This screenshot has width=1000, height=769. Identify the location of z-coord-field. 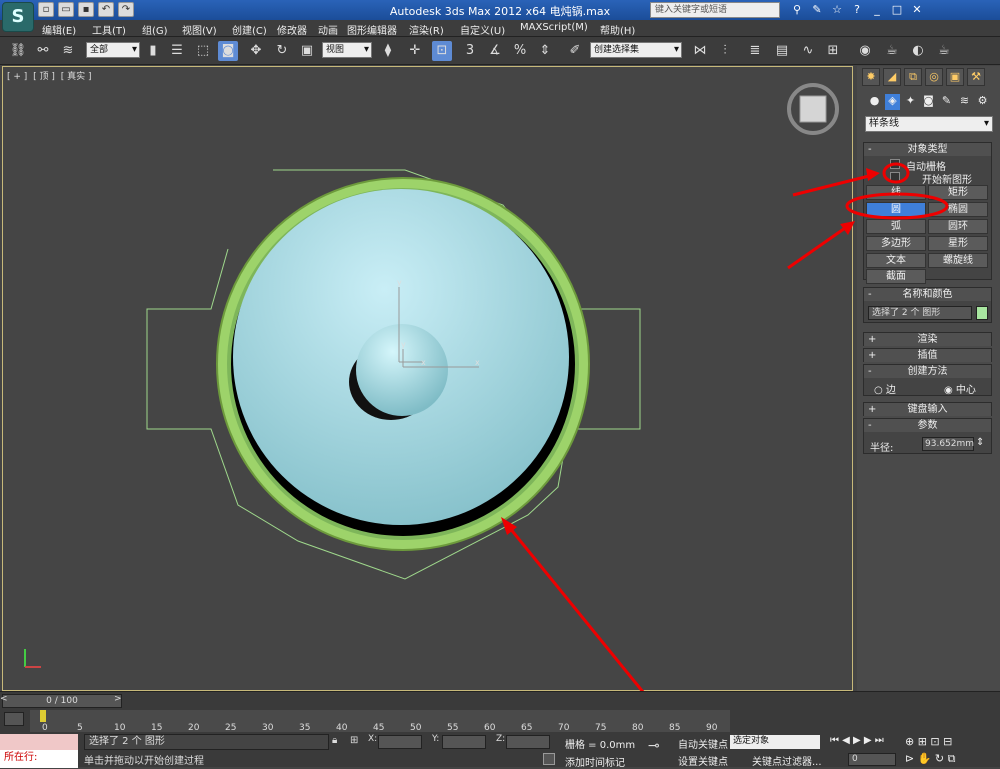
(528, 742).